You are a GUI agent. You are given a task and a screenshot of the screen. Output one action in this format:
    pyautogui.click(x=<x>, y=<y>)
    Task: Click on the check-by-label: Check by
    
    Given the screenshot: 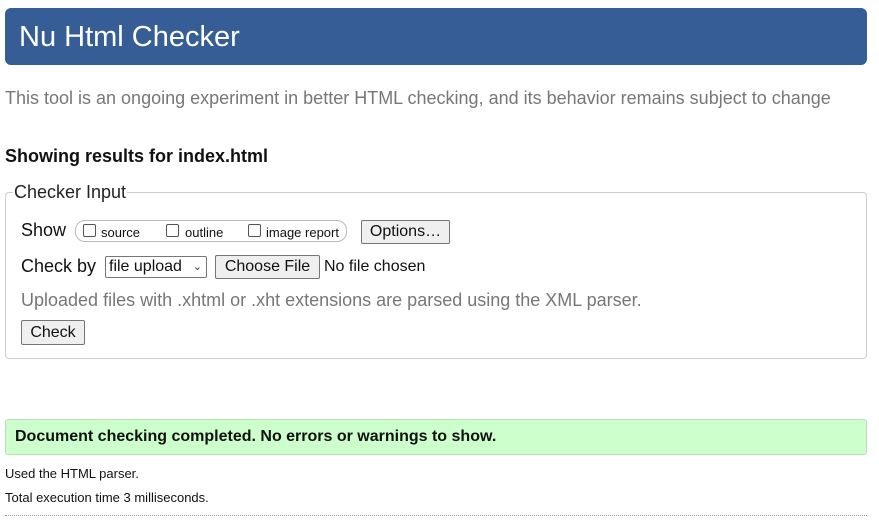 What is the action you would take?
    pyautogui.click(x=59, y=266)
    